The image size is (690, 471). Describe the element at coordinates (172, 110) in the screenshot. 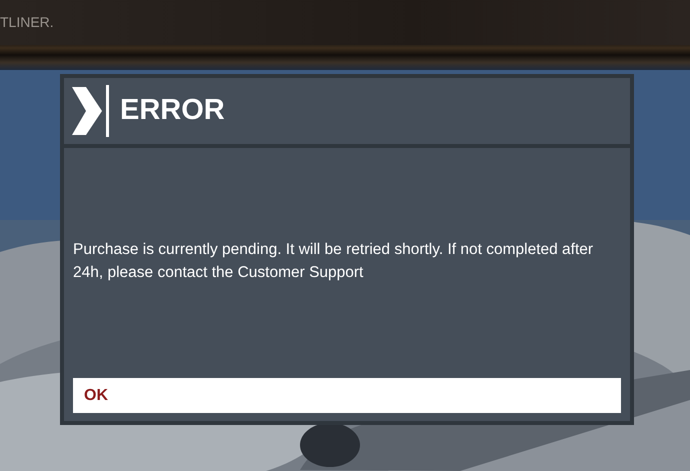

I see `dialog-title: ERROR` at that location.